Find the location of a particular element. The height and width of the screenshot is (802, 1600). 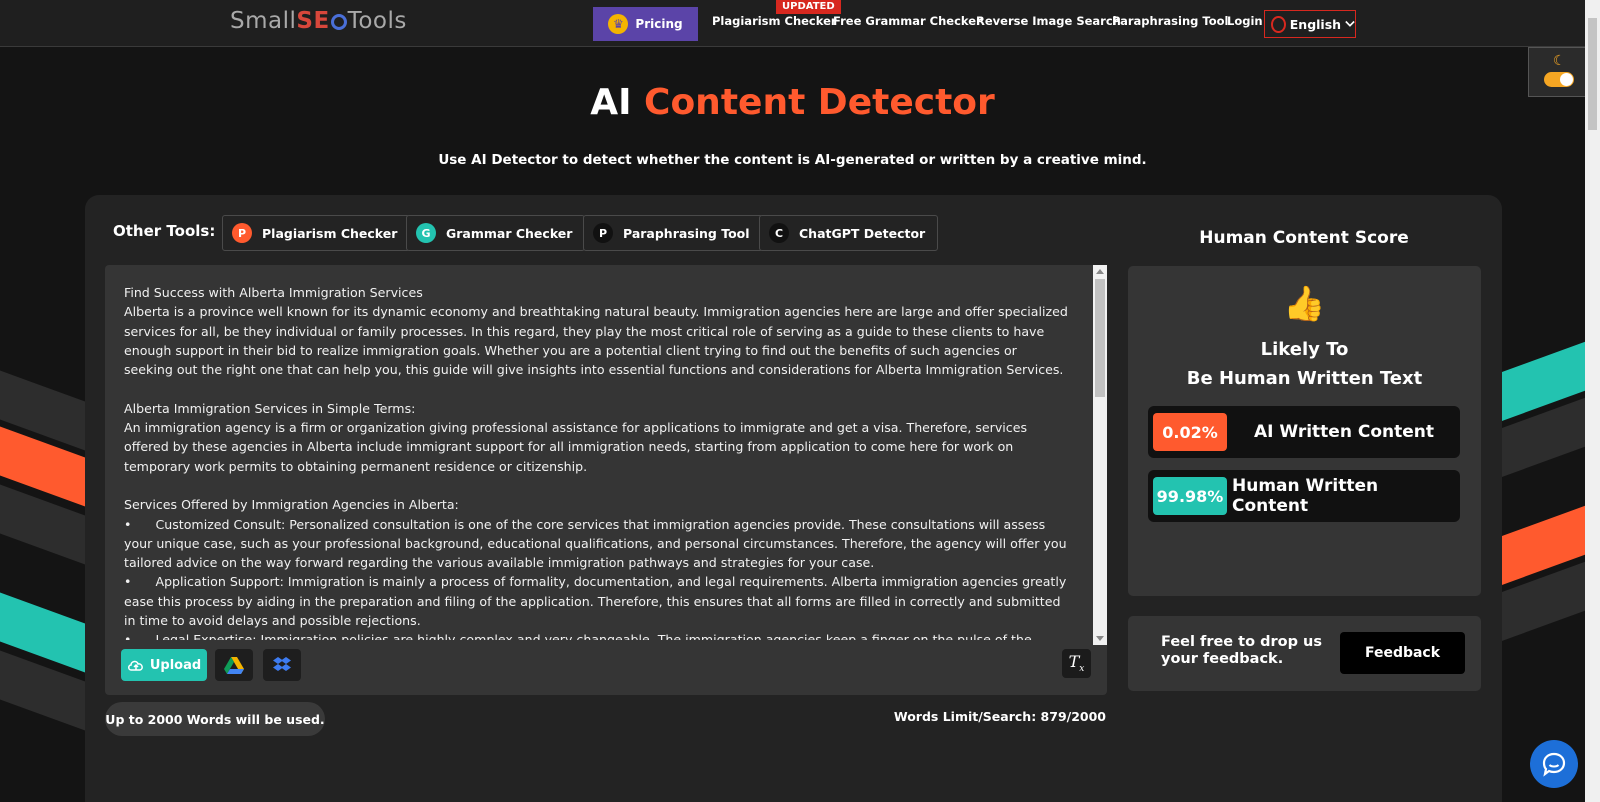

page-title-plain: AI is located at coordinates (611, 102).